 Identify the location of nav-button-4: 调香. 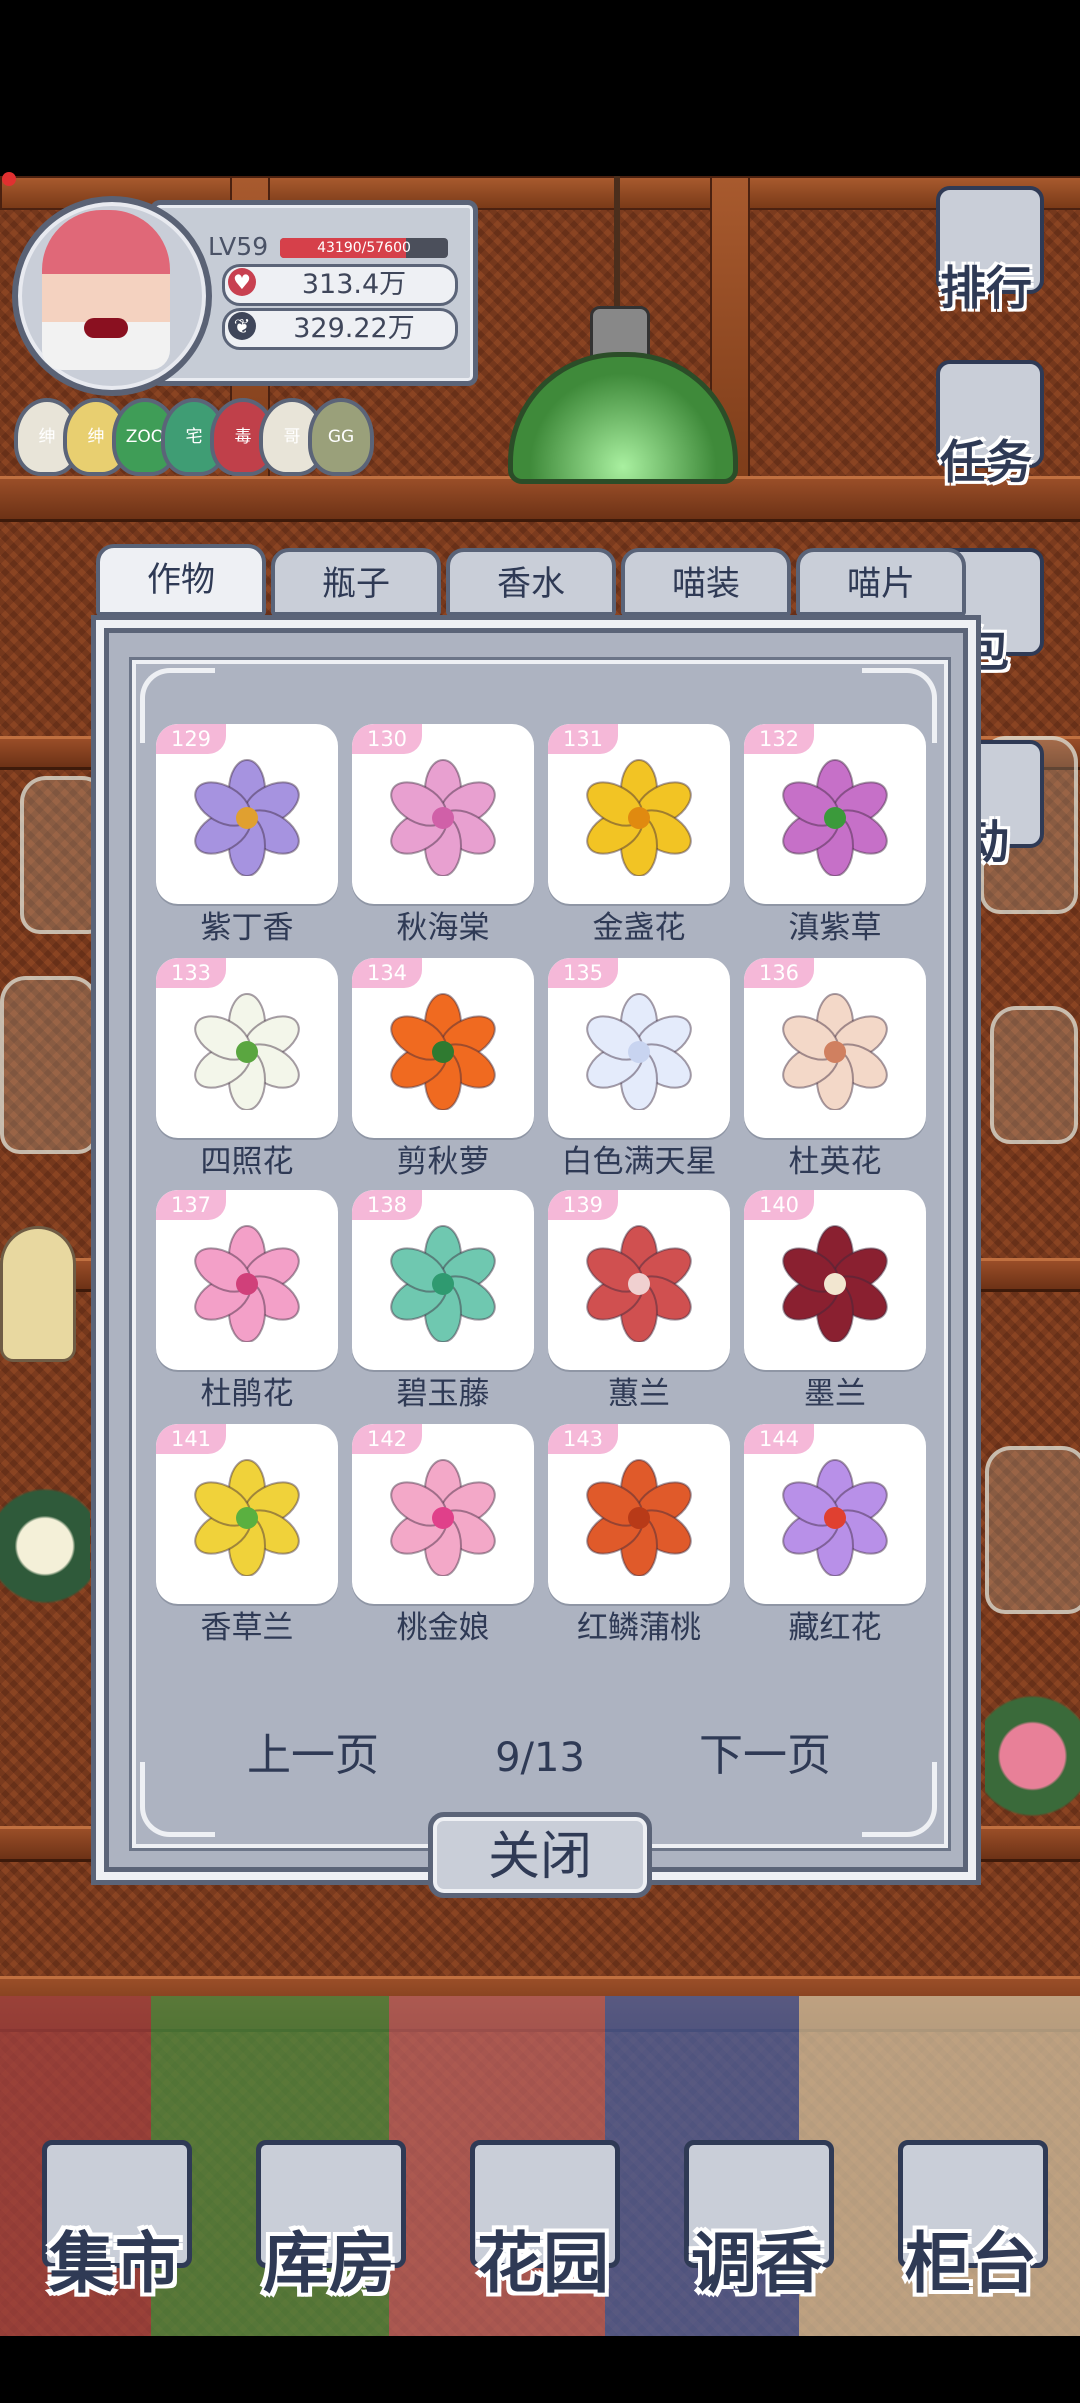
(757, 2225).